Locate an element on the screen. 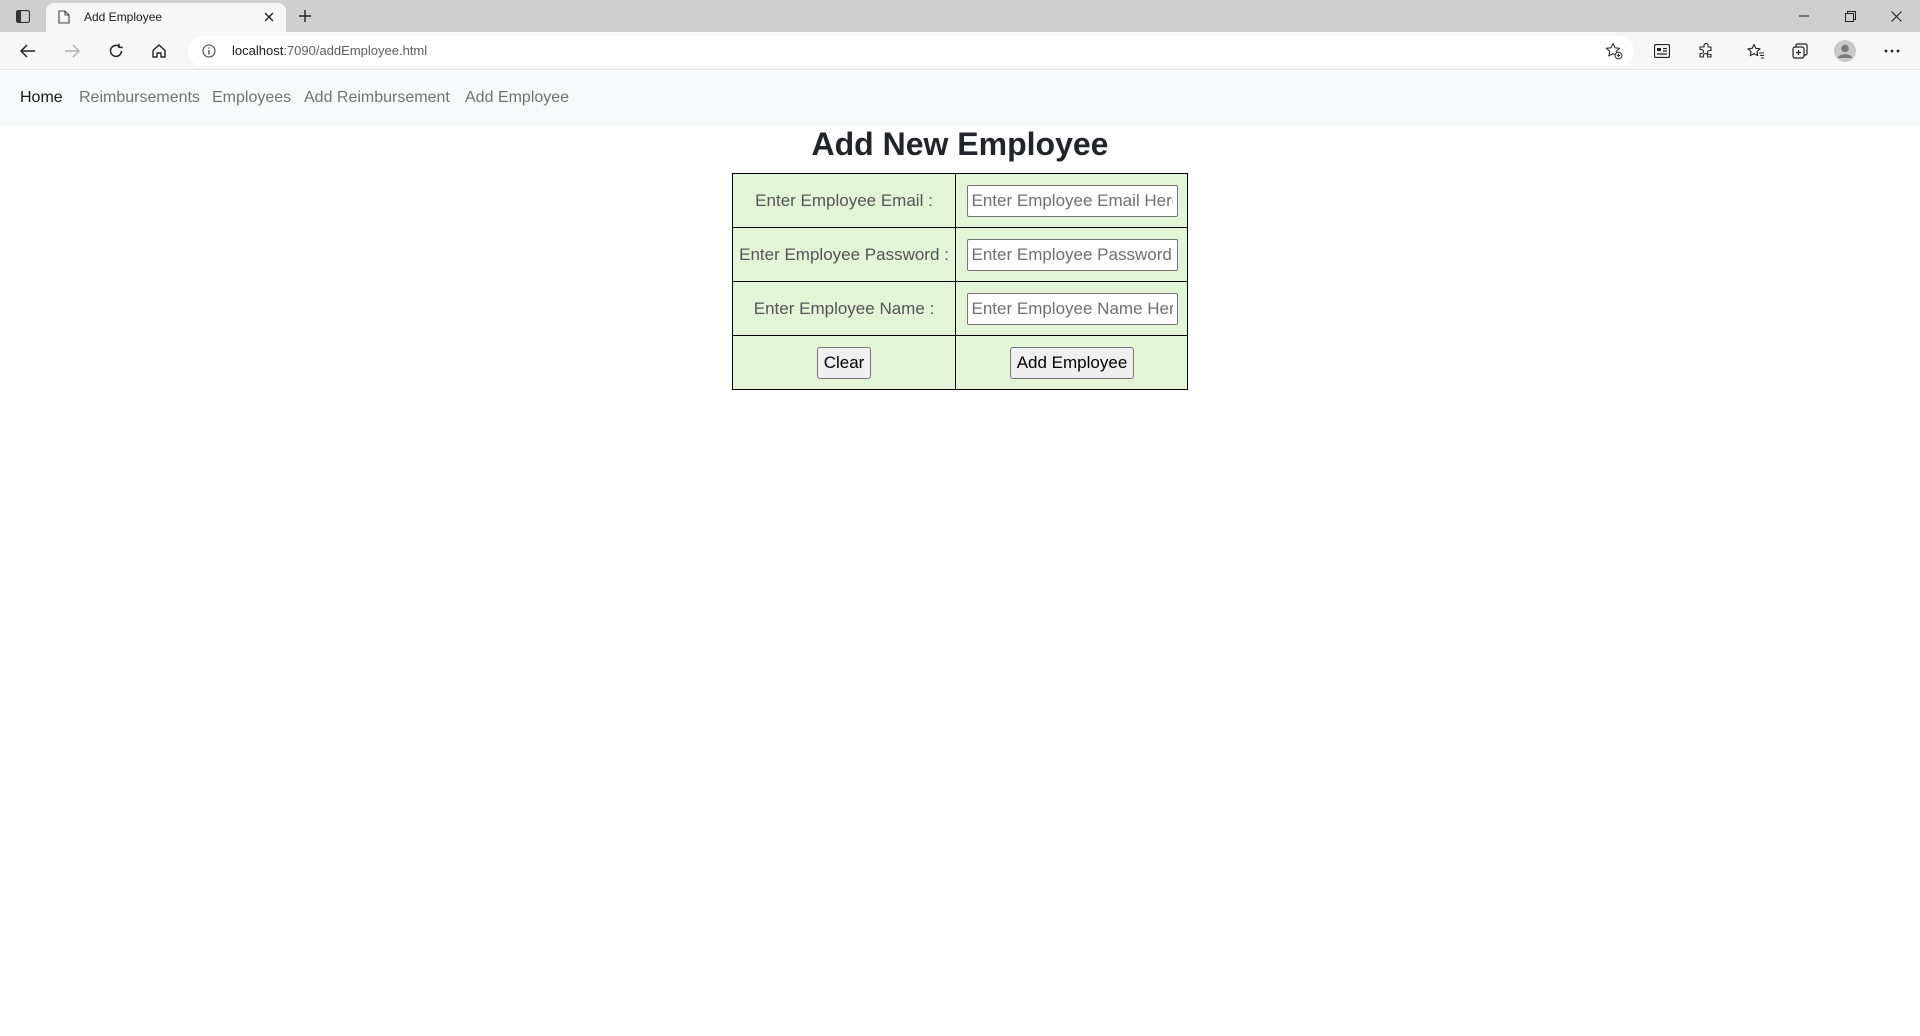 Image resolution: width=1920 pixels, height=1036 pixels. profile-avatar-icon is located at coordinates (1845, 51).